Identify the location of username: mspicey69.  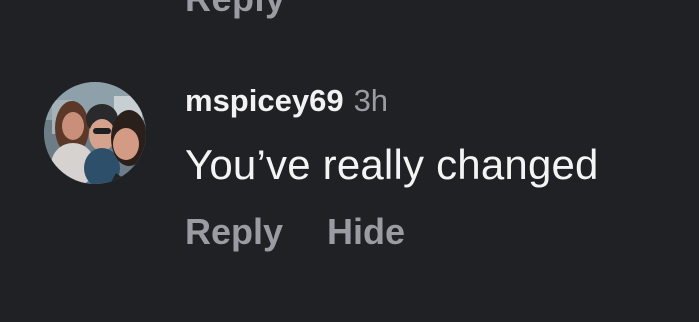
(264, 101).